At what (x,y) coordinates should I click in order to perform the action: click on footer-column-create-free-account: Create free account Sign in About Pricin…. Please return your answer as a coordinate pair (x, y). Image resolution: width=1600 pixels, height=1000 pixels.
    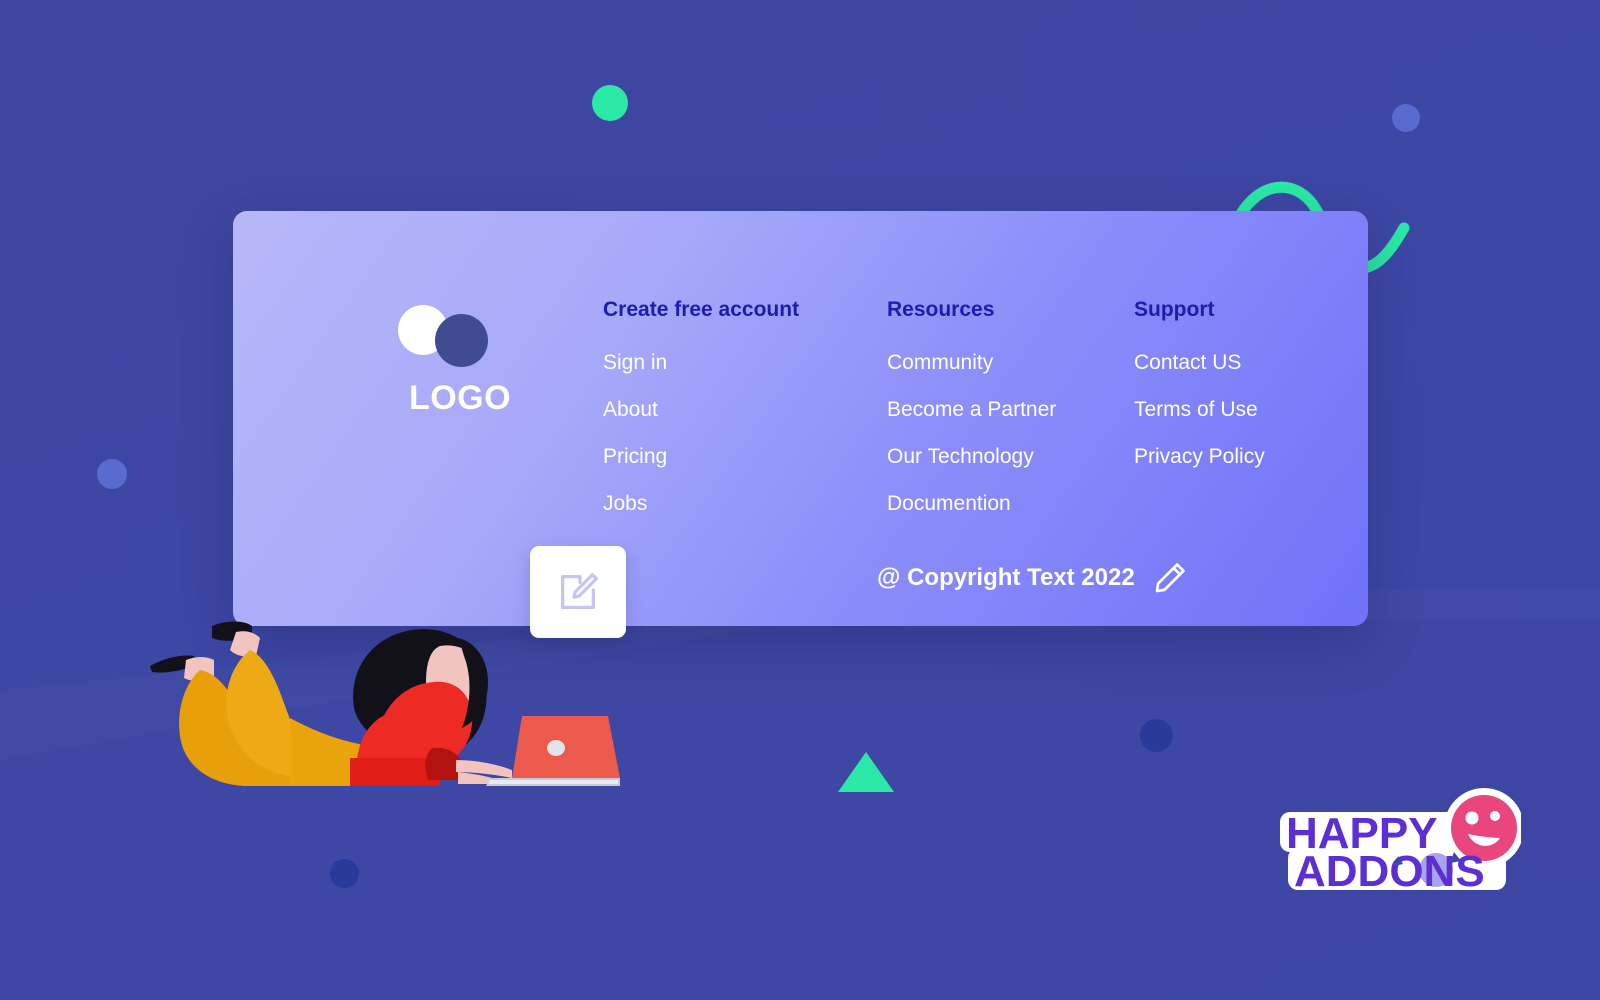
    Looking at the image, I should click on (745, 419).